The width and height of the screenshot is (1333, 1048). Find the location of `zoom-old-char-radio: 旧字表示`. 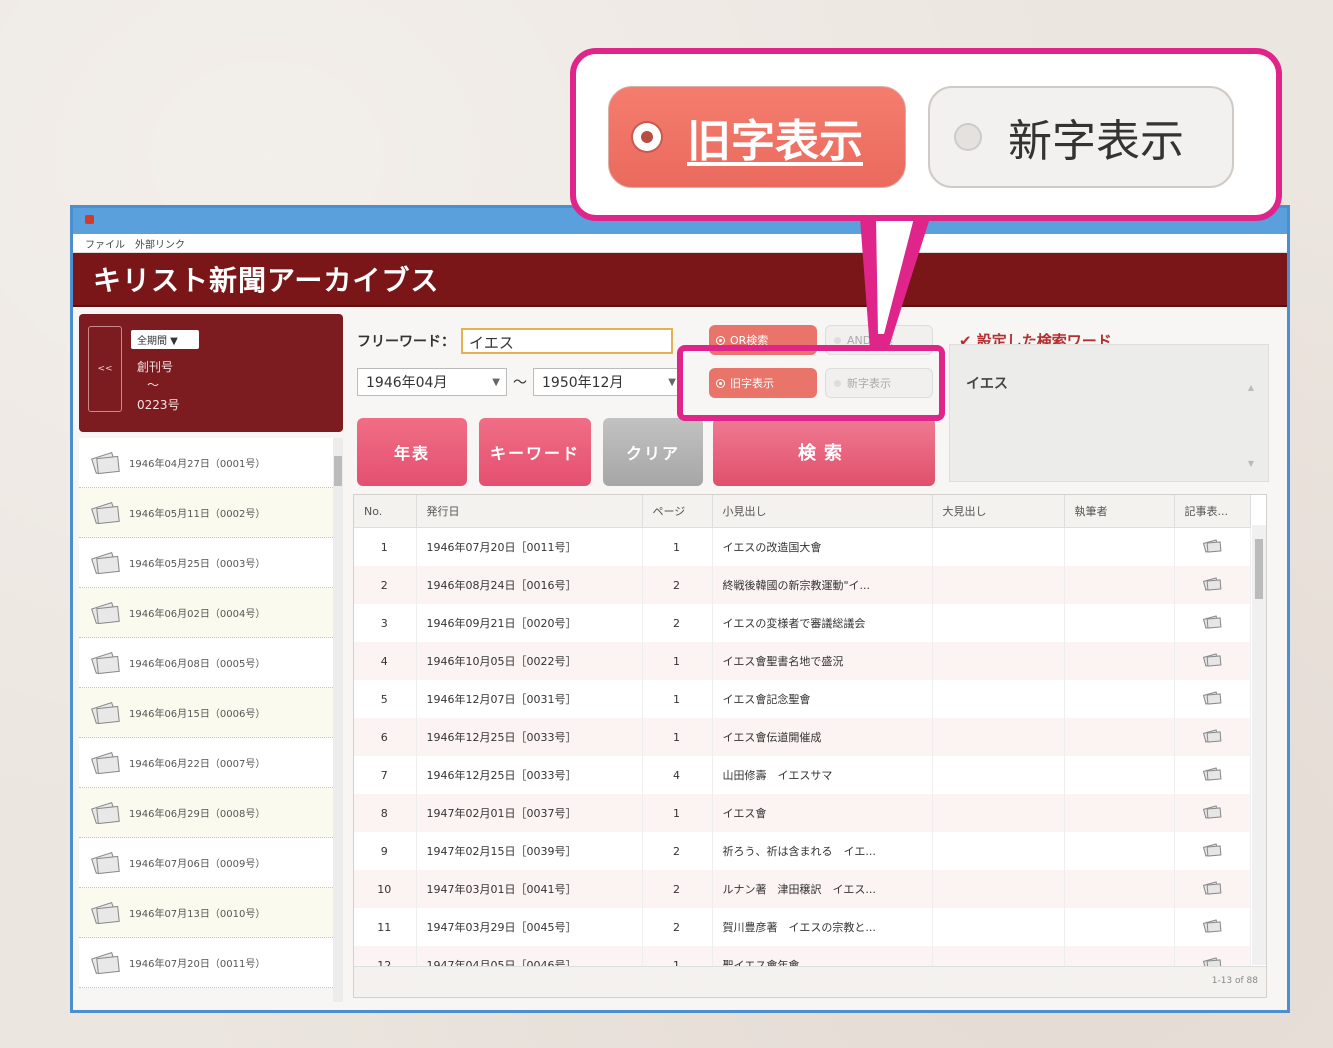

zoom-old-char-radio: 旧字表示 is located at coordinates (757, 137).